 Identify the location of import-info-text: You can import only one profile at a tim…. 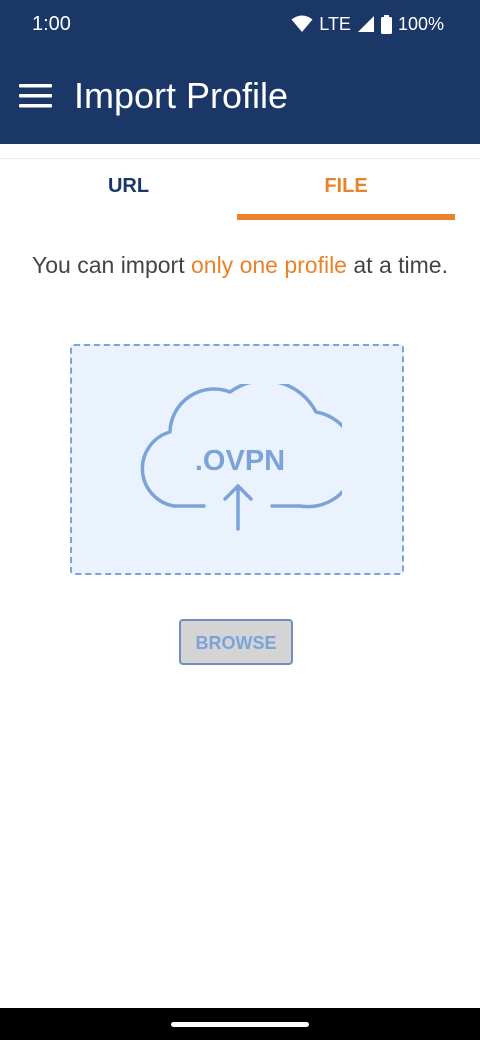
(240, 265).